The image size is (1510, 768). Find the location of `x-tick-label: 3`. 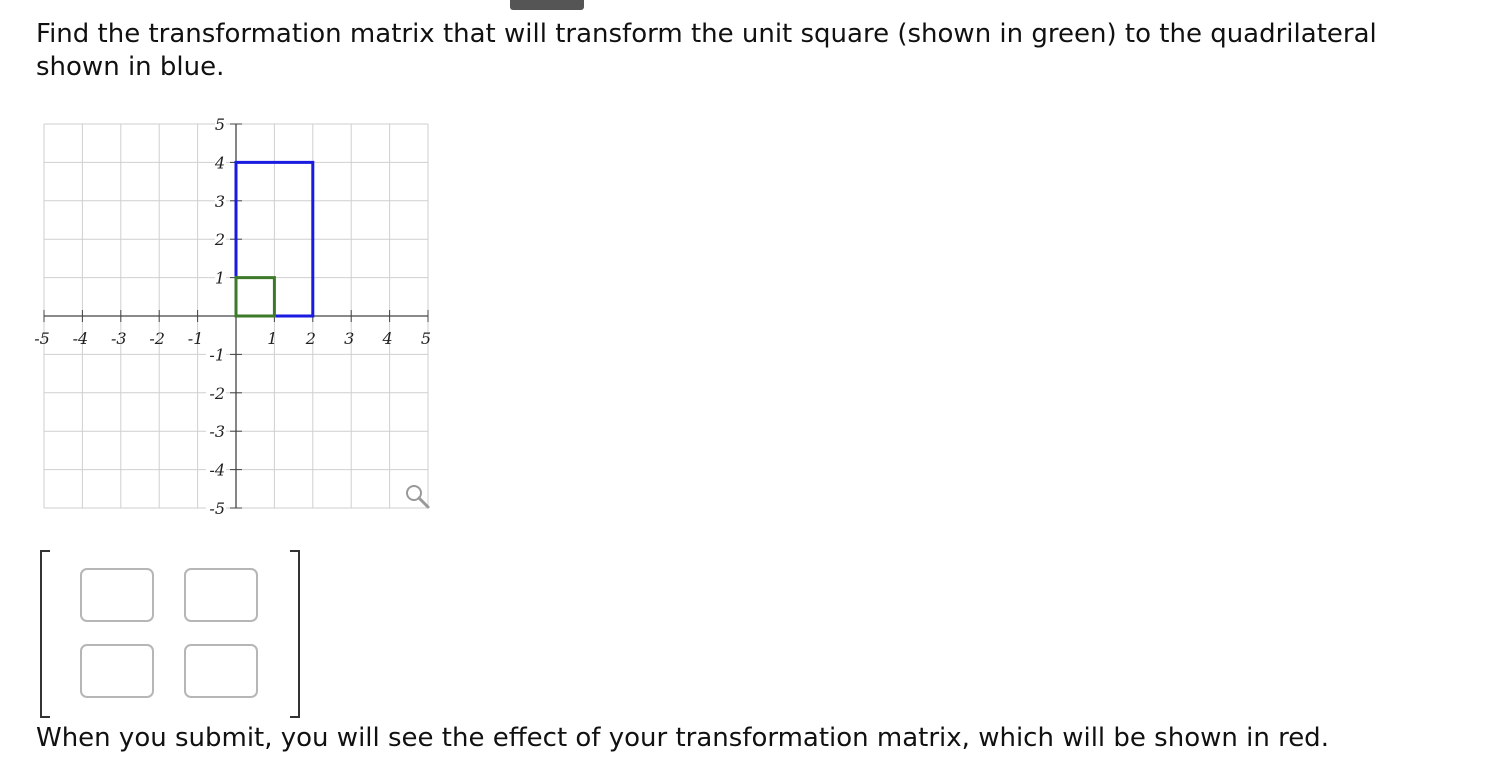

x-tick-label: 3 is located at coordinates (349, 338).